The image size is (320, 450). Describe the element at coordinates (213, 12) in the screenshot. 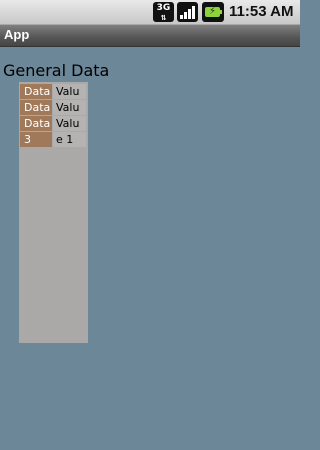

I see `battery-charging-icon: ⚡` at that location.